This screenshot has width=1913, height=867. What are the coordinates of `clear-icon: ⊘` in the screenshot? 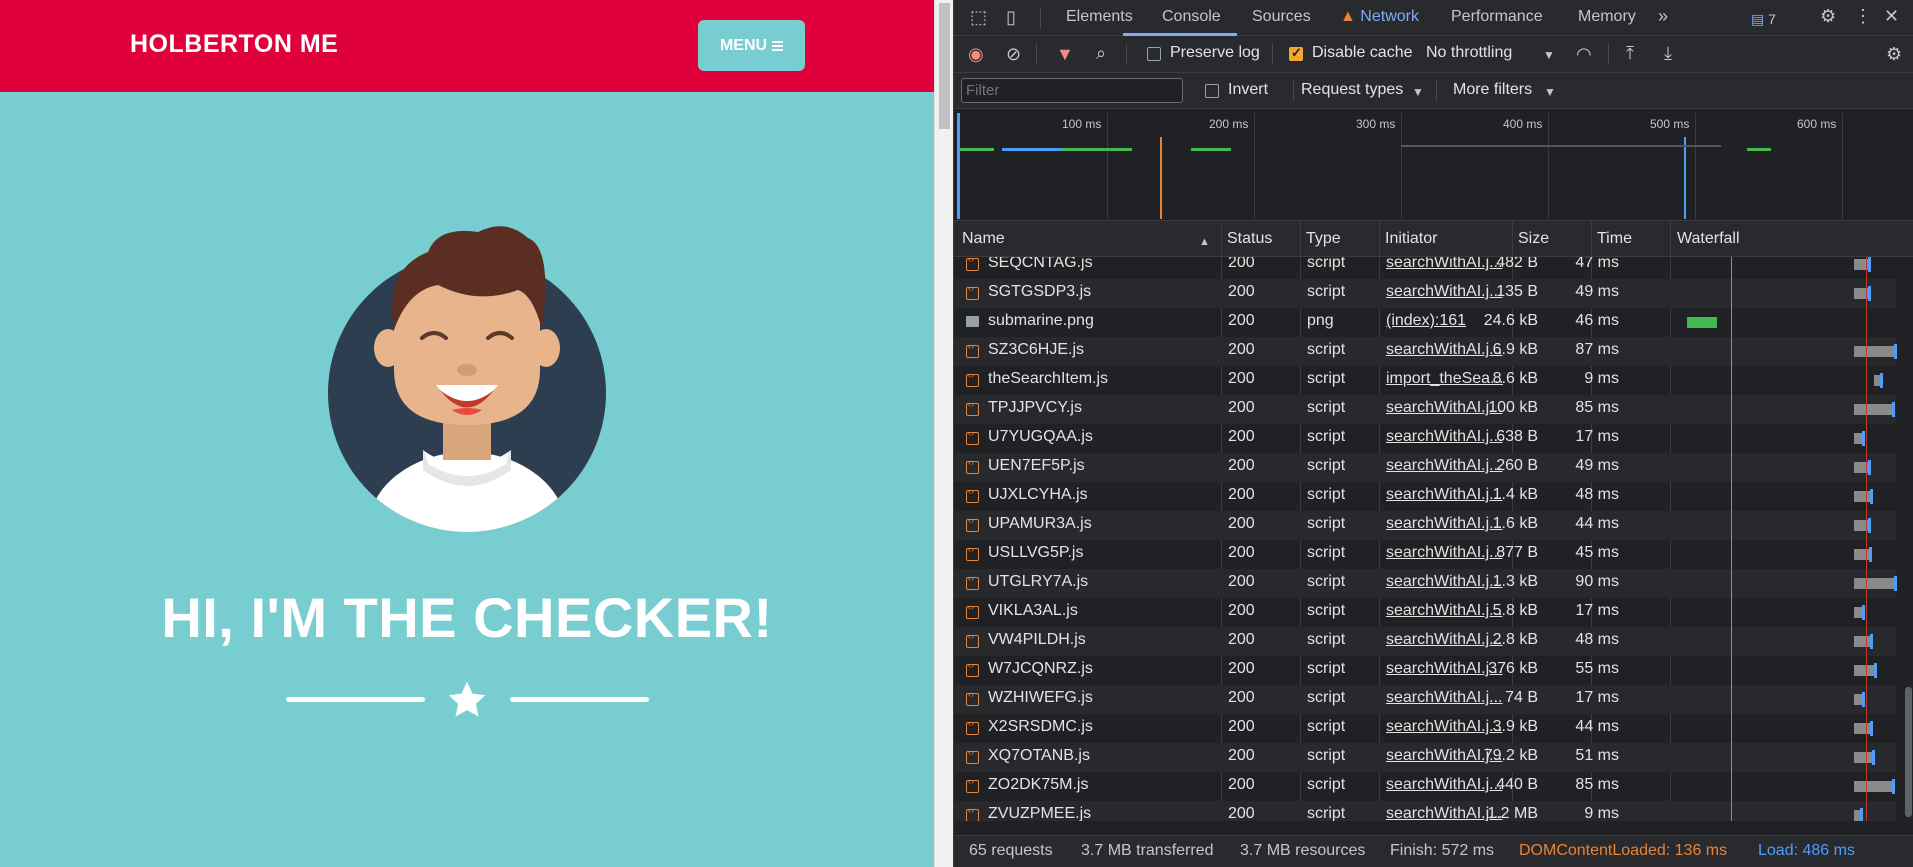 It's located at (1013, 54).